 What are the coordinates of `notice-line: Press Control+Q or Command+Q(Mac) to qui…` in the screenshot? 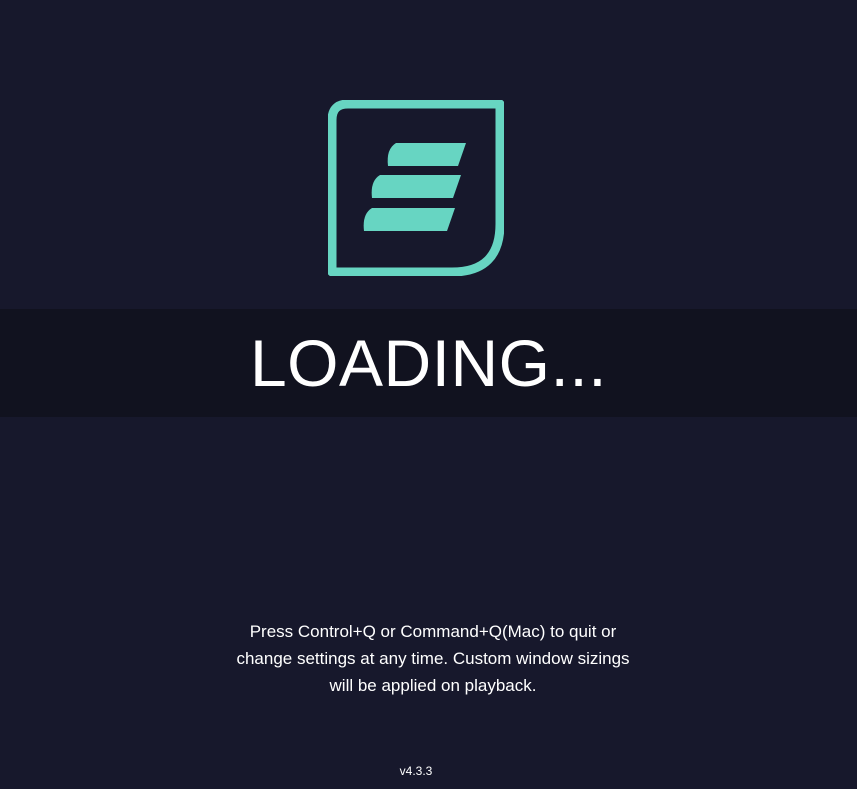 It's located at (433, 631).